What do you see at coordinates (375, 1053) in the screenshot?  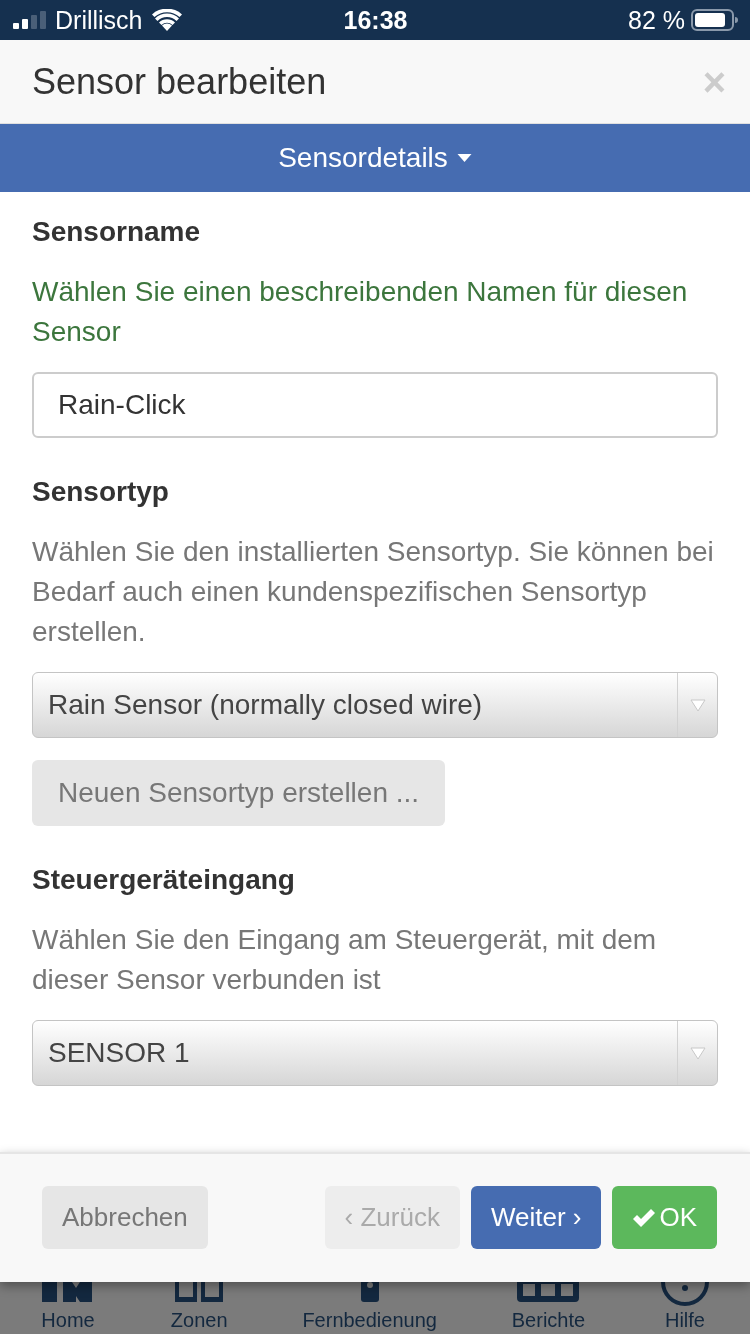 I see `select-field: SENSOR 1` at bounding box center [375, 1053].